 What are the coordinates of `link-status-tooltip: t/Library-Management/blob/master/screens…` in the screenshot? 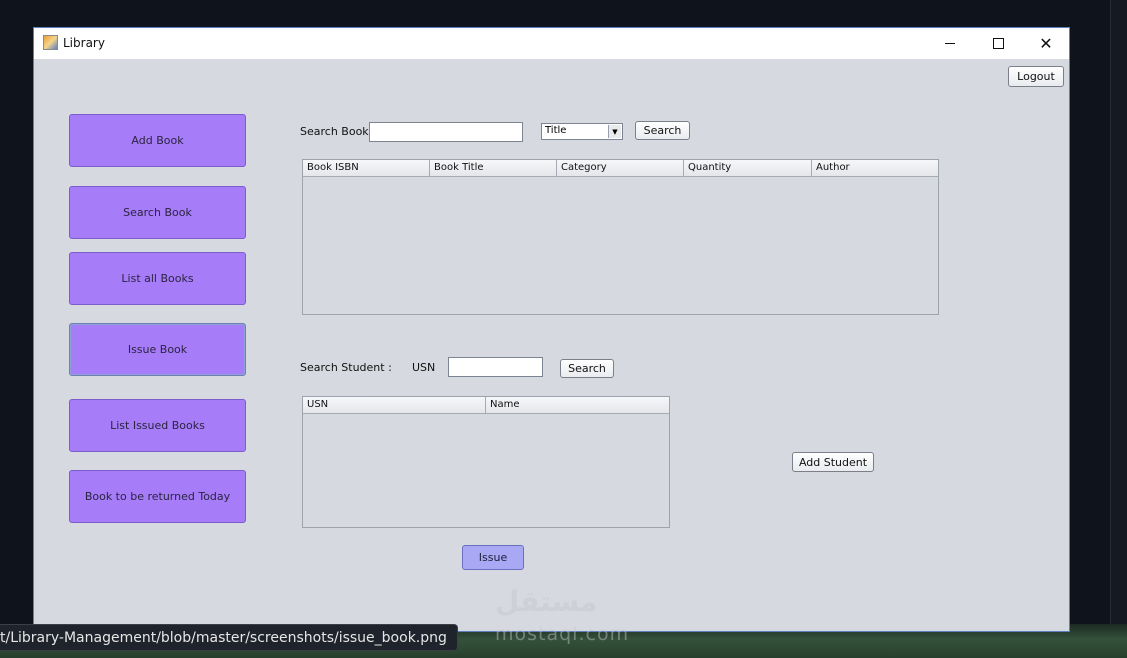 It's located at (229, 637).